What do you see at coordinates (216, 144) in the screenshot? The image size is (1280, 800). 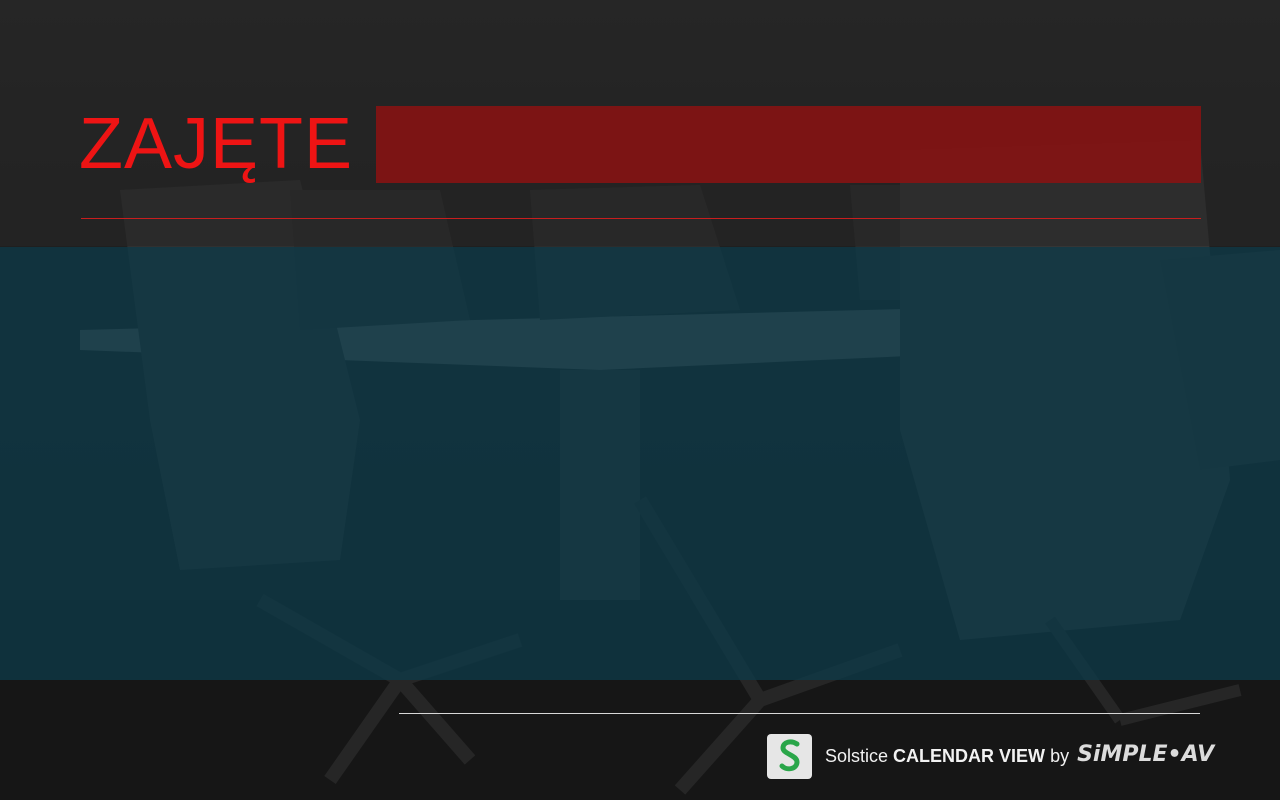 I see `room-status-label: ZAJĘTE` at bounding box center [216, 144].